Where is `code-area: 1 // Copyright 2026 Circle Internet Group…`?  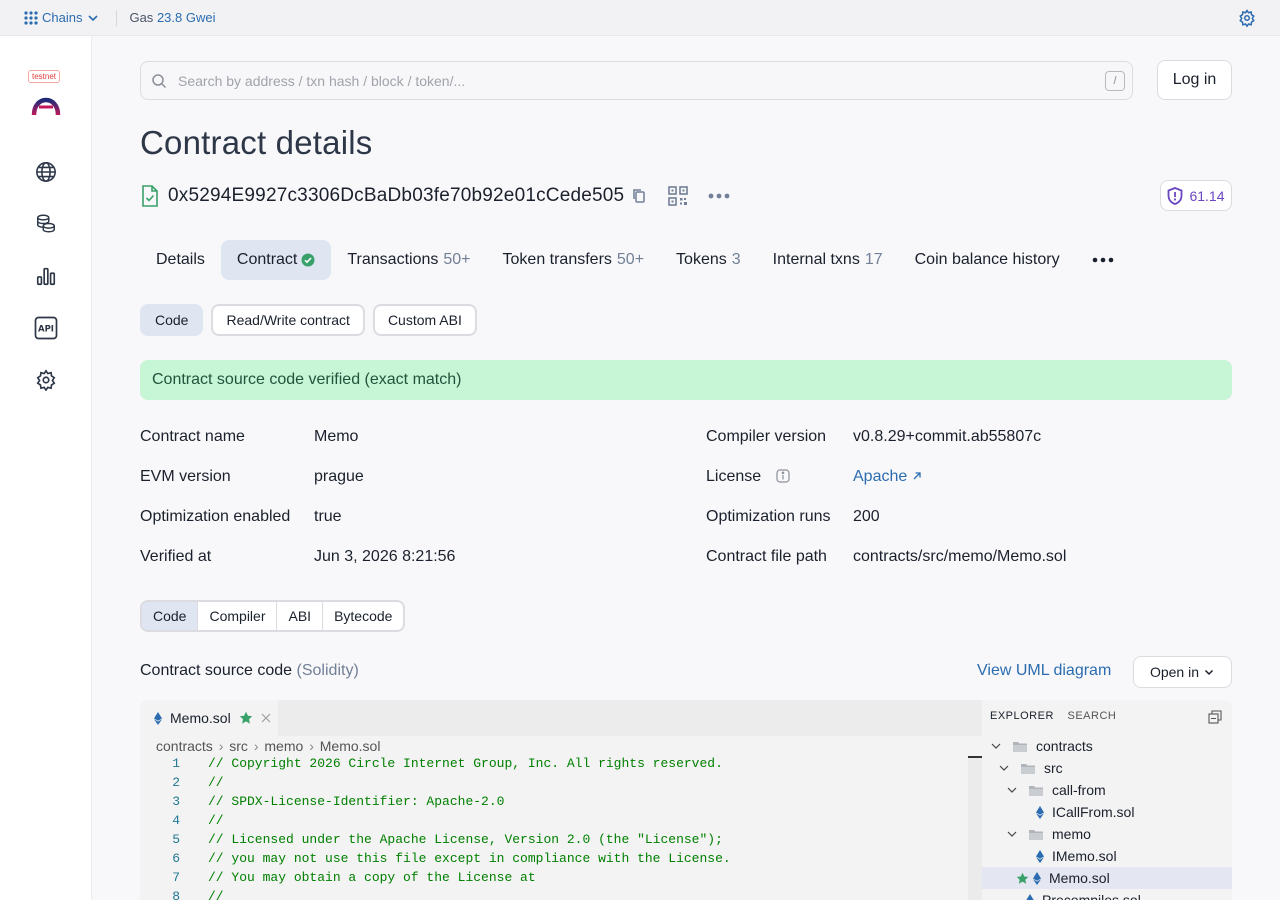 code-area: 1 // Copyright 2026 Circle Internet Group… is located at coordinates (554, 828).